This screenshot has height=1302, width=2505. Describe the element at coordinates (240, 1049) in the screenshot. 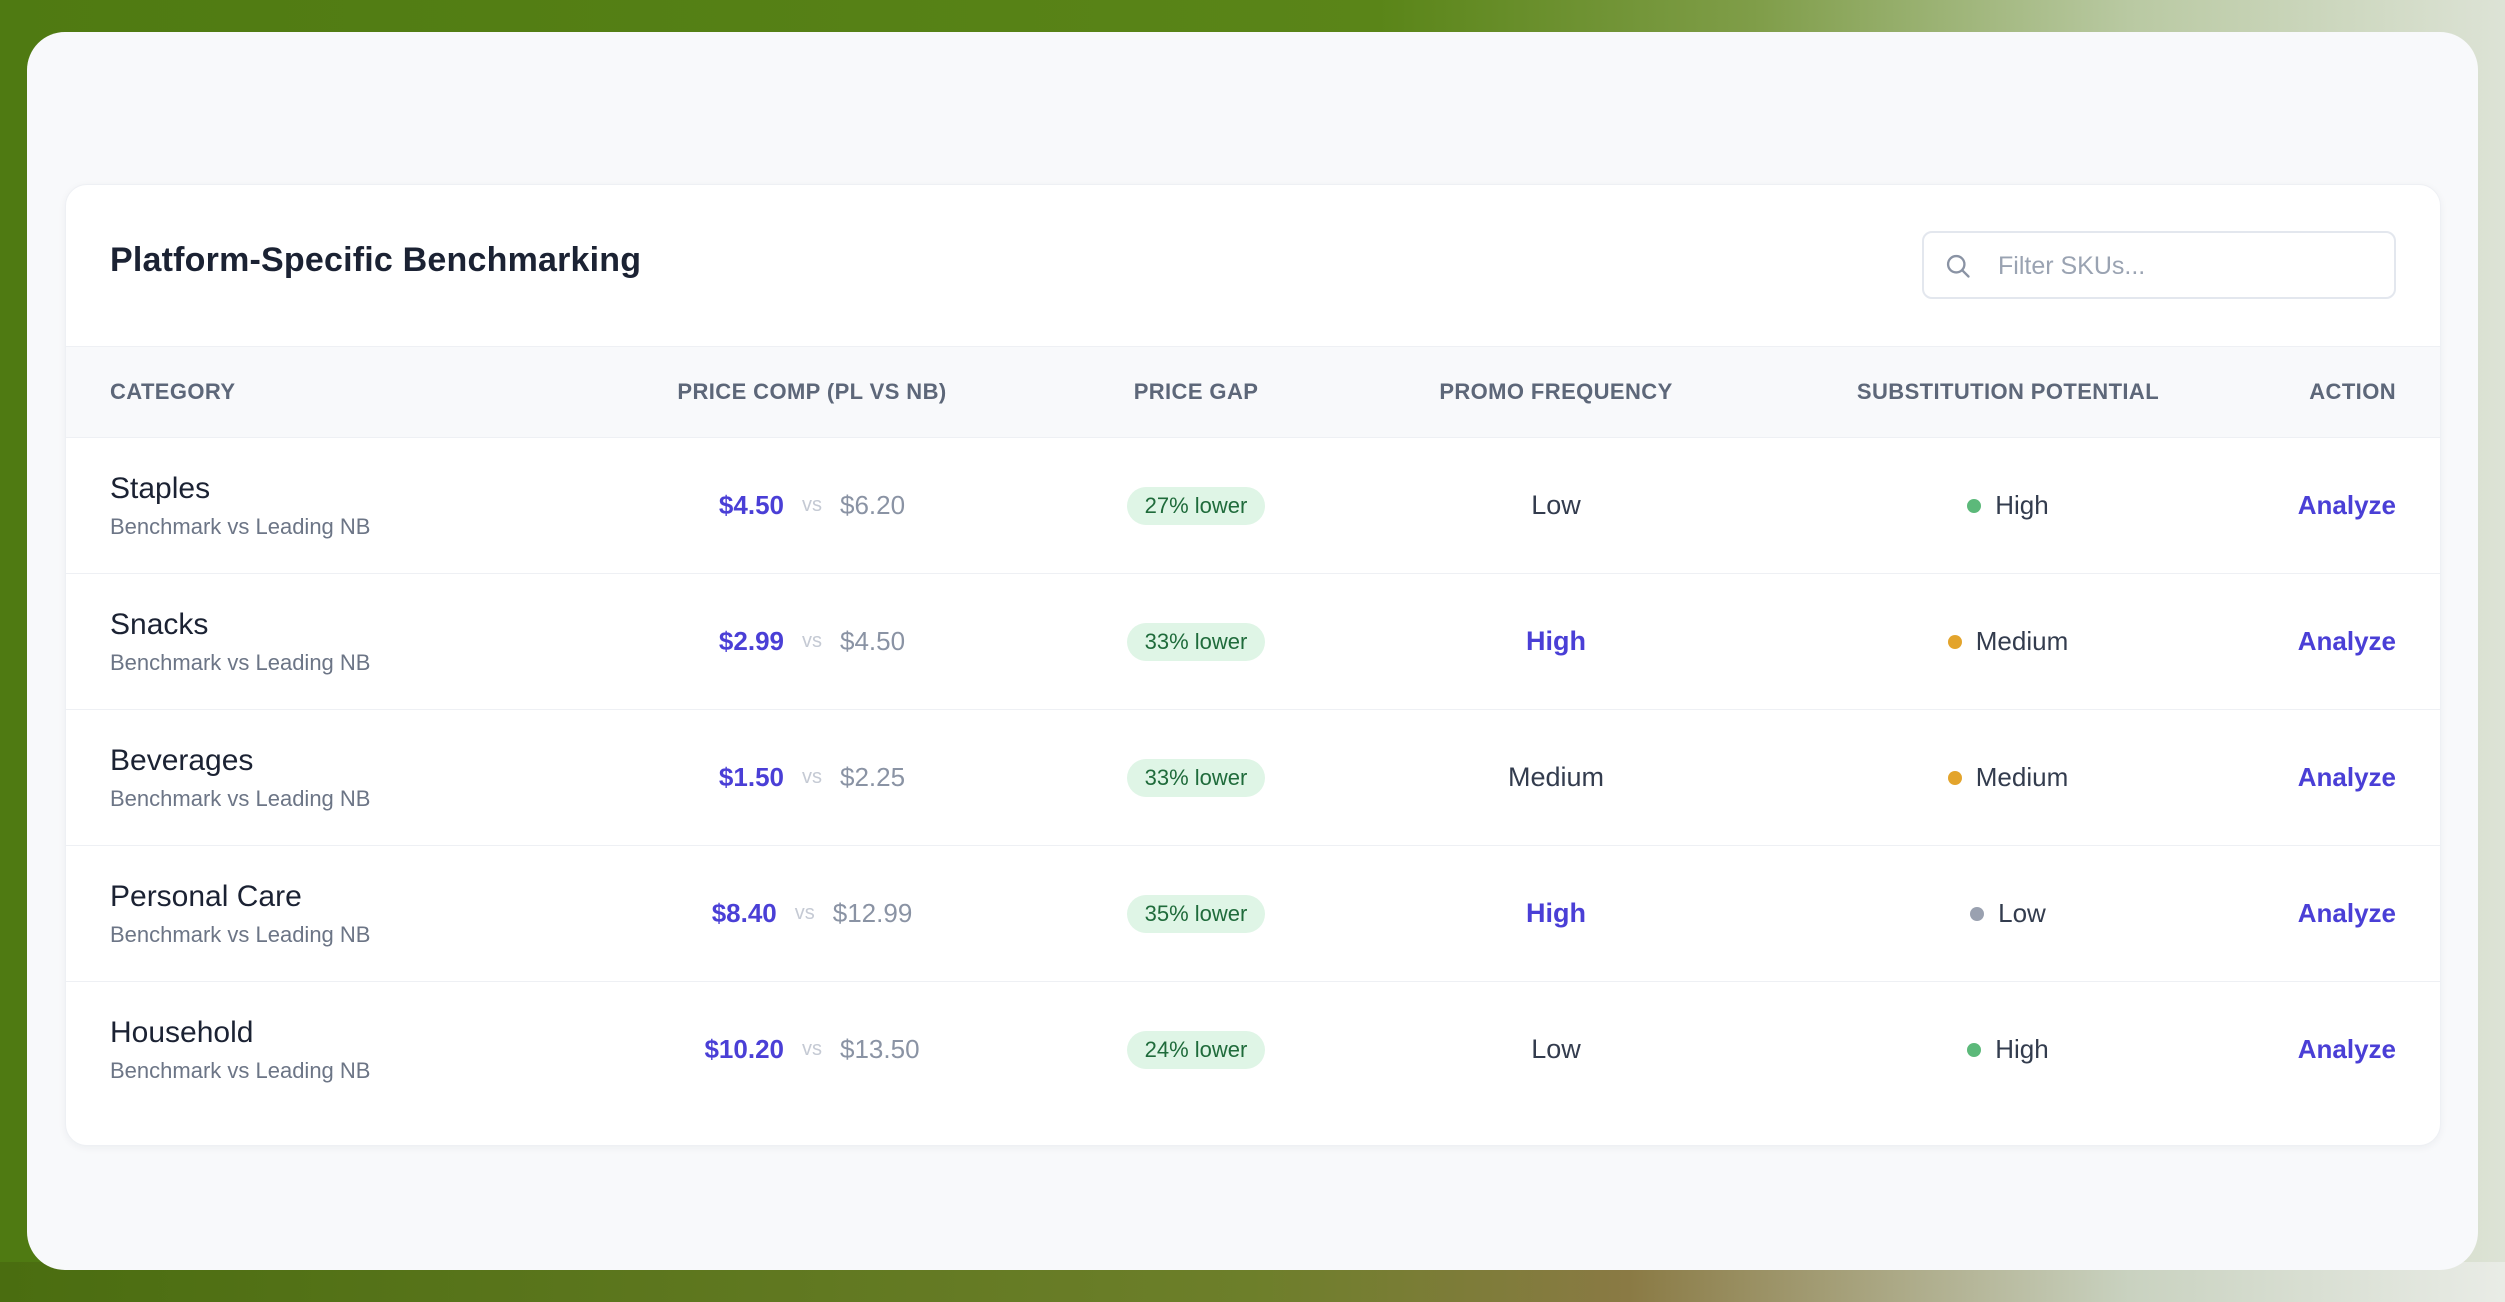

I see `category-cell: Household Benchmark vs Leading NB` at that location.